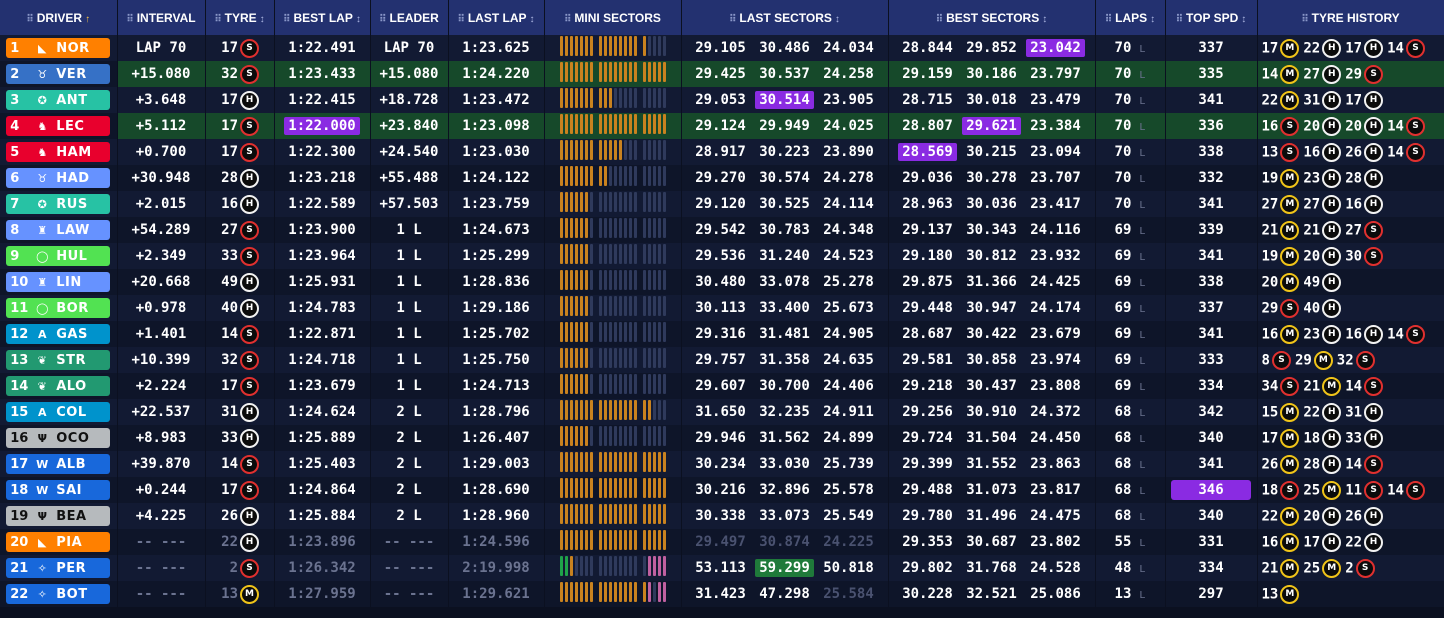 The height and width of the screenshot is (618, 1444). I want to click on driver-badge: 5 ♞ HAM, so click(58, 152).